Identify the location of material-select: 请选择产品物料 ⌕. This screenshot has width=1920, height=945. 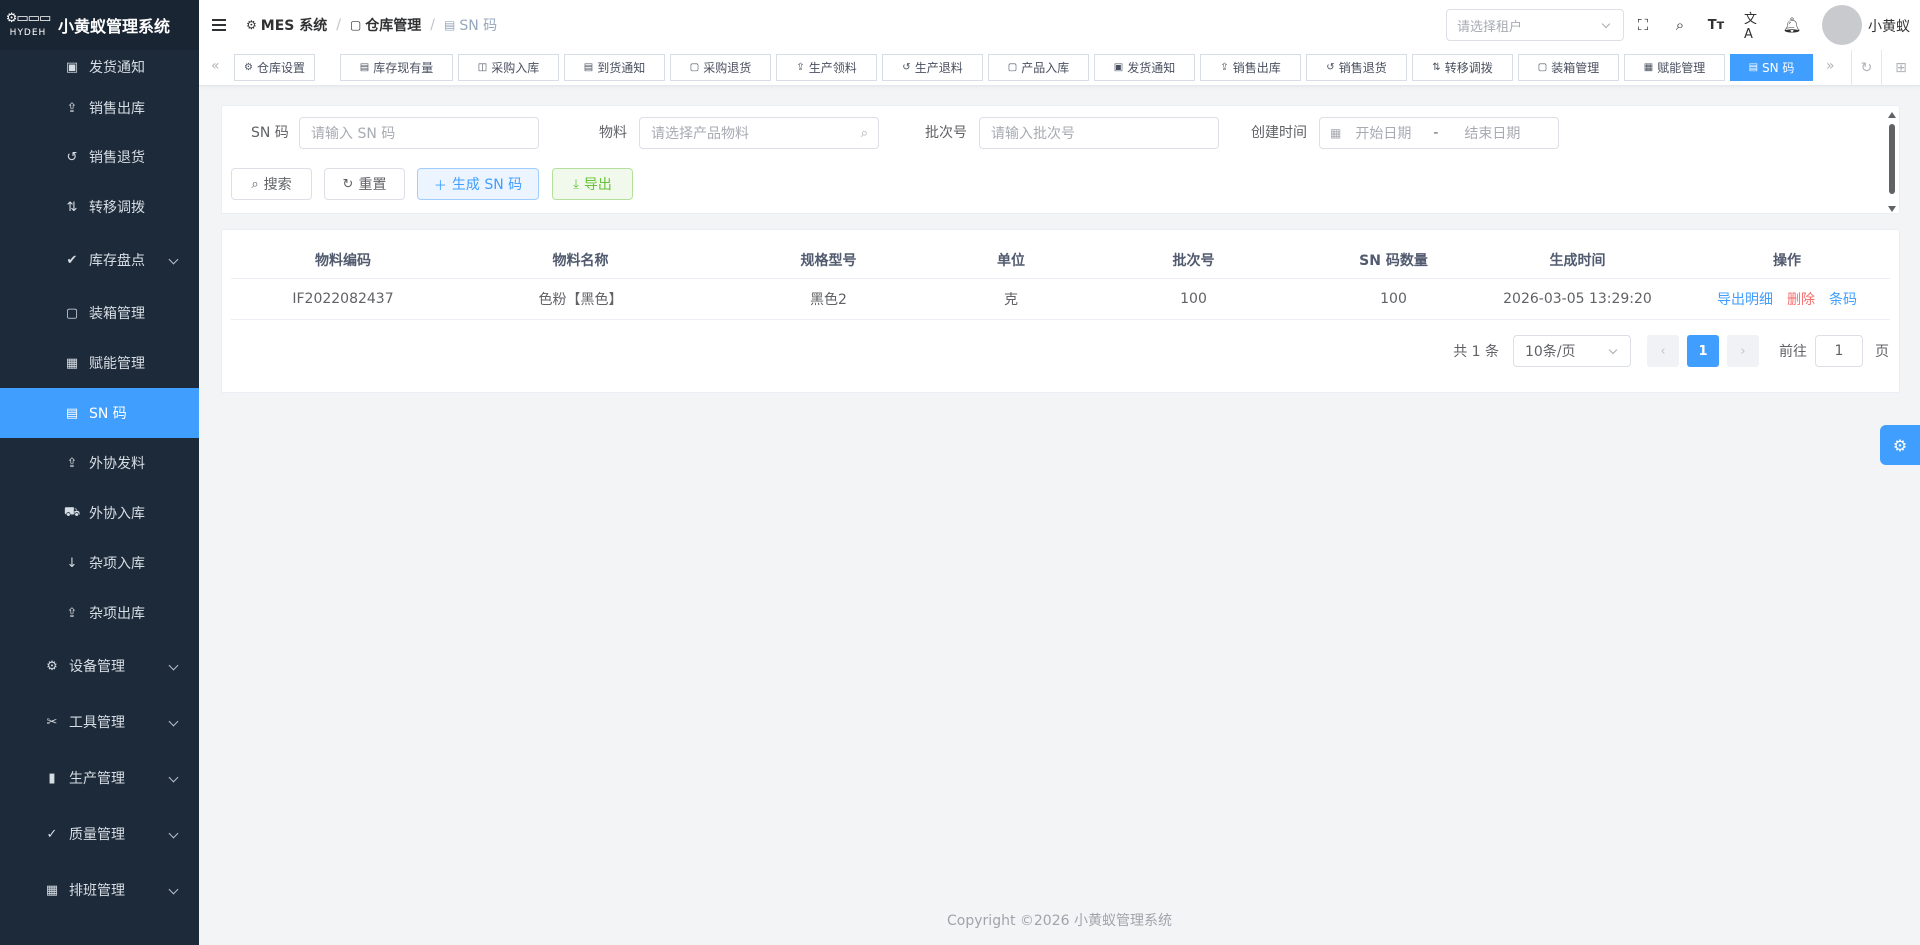
(759, 133).